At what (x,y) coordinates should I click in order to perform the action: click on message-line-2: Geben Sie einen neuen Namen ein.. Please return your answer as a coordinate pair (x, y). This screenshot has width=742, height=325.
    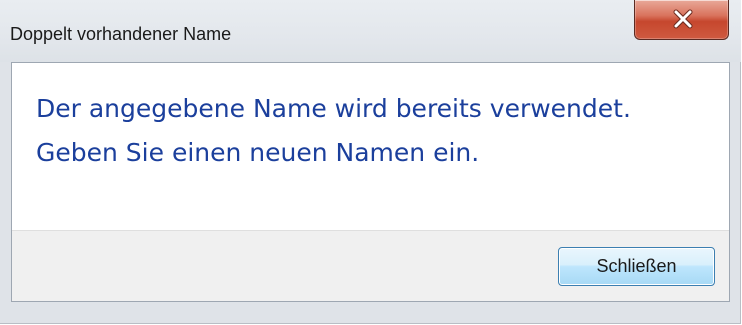
    Looking at the image, I should click on (258, 152).